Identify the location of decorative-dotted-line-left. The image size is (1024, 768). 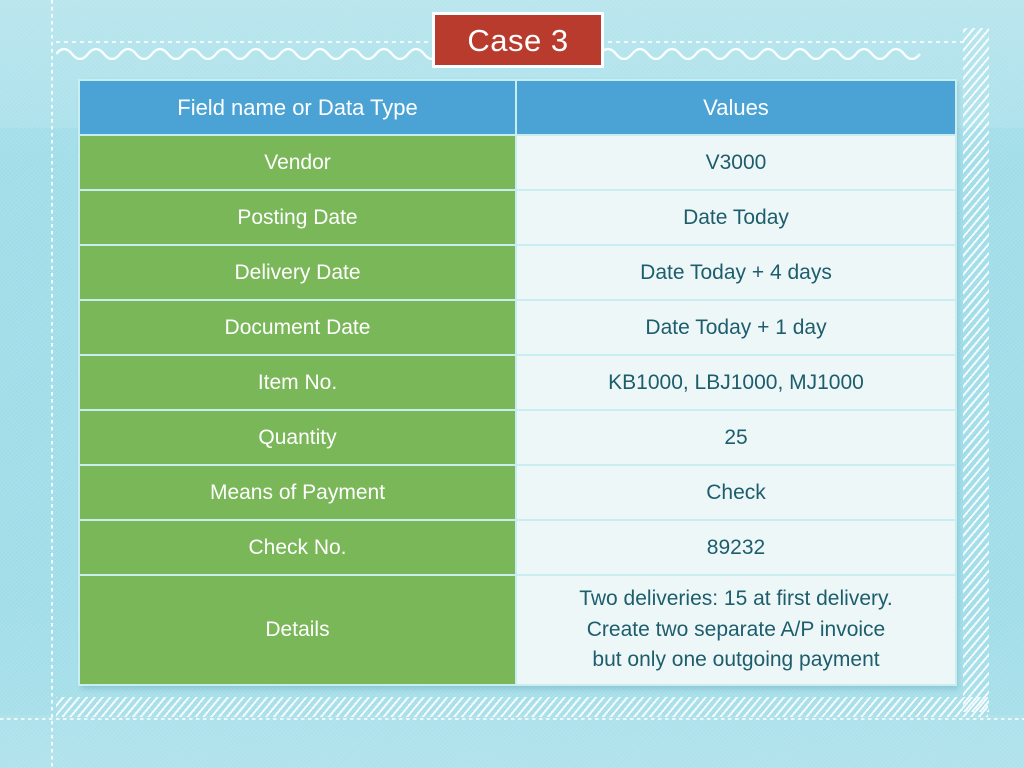
(52, 384).